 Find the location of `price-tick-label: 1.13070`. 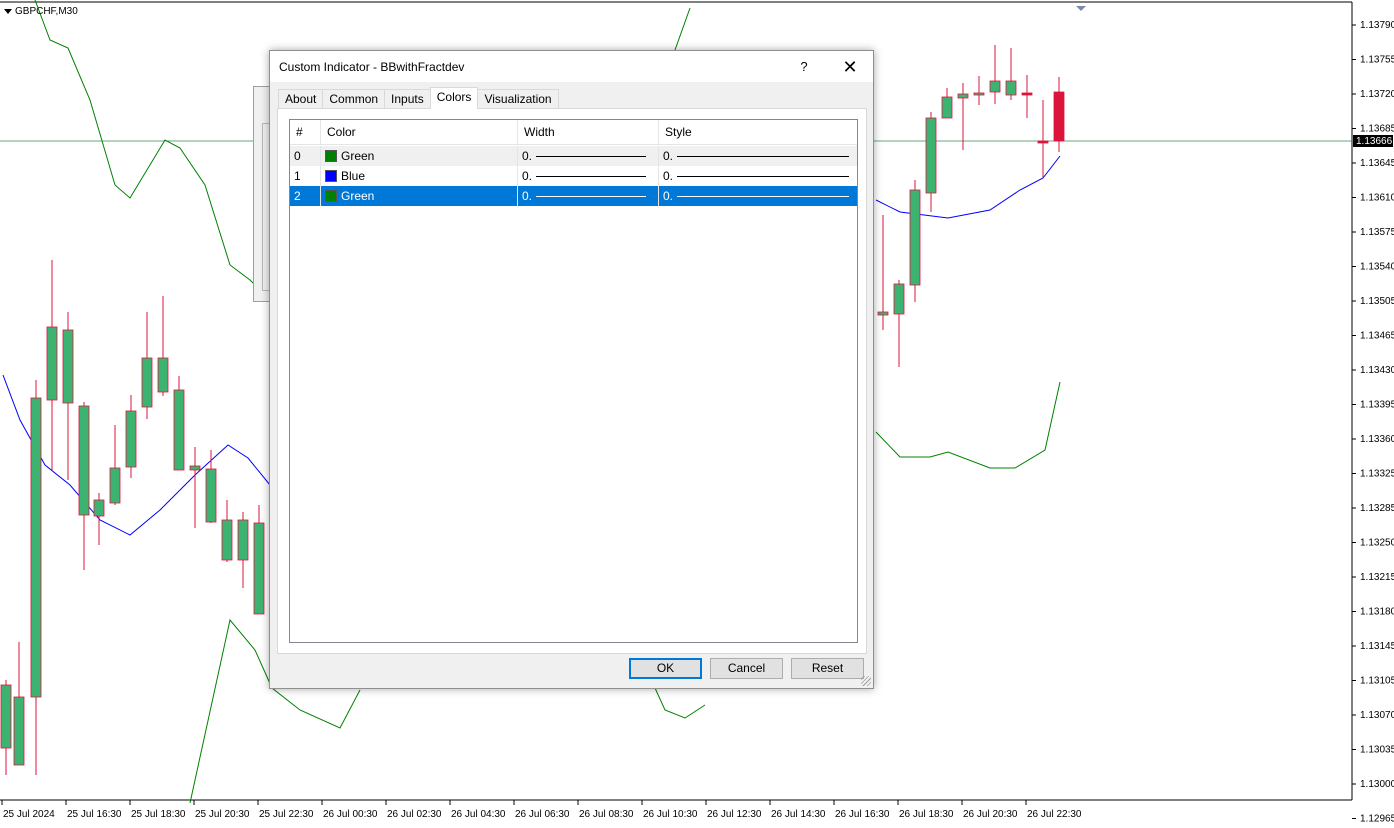

price-tick-label: 1.13070 is located at coordinates (1377, 715).